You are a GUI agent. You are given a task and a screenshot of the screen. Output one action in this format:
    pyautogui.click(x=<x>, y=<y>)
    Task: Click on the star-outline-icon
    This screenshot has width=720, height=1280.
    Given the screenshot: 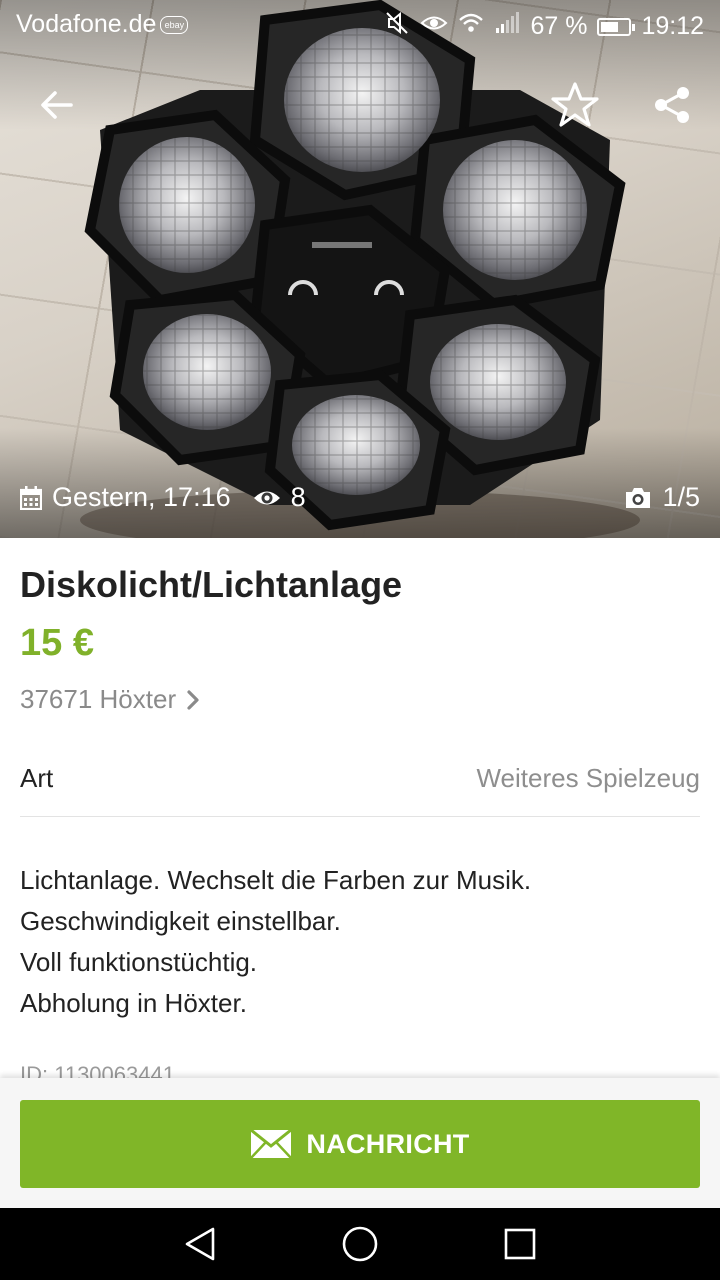 What is the action you would take?
    pyautogui.click(x=575, y=104)
    